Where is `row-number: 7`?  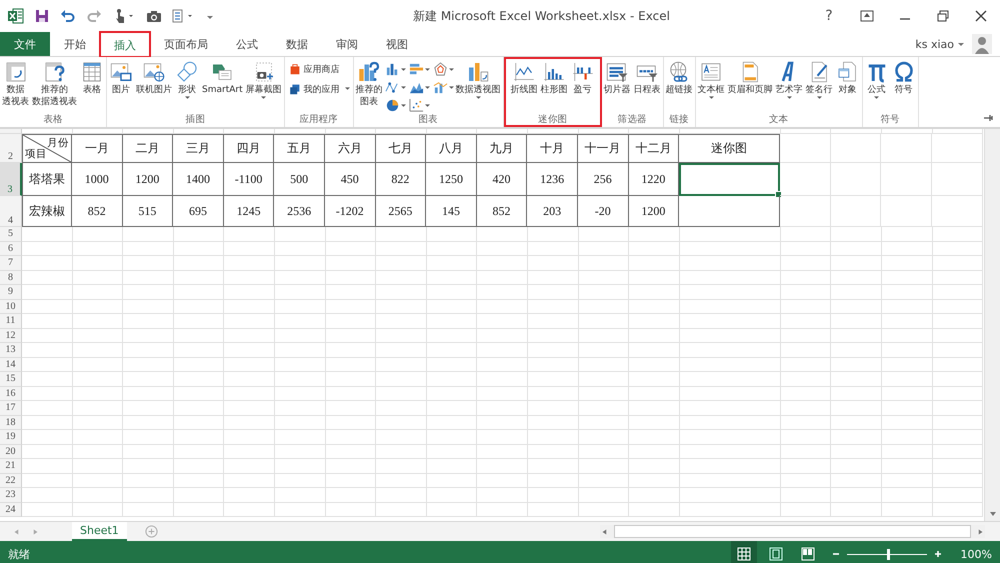
row-number: 7 is located at coordinates (11, 263).